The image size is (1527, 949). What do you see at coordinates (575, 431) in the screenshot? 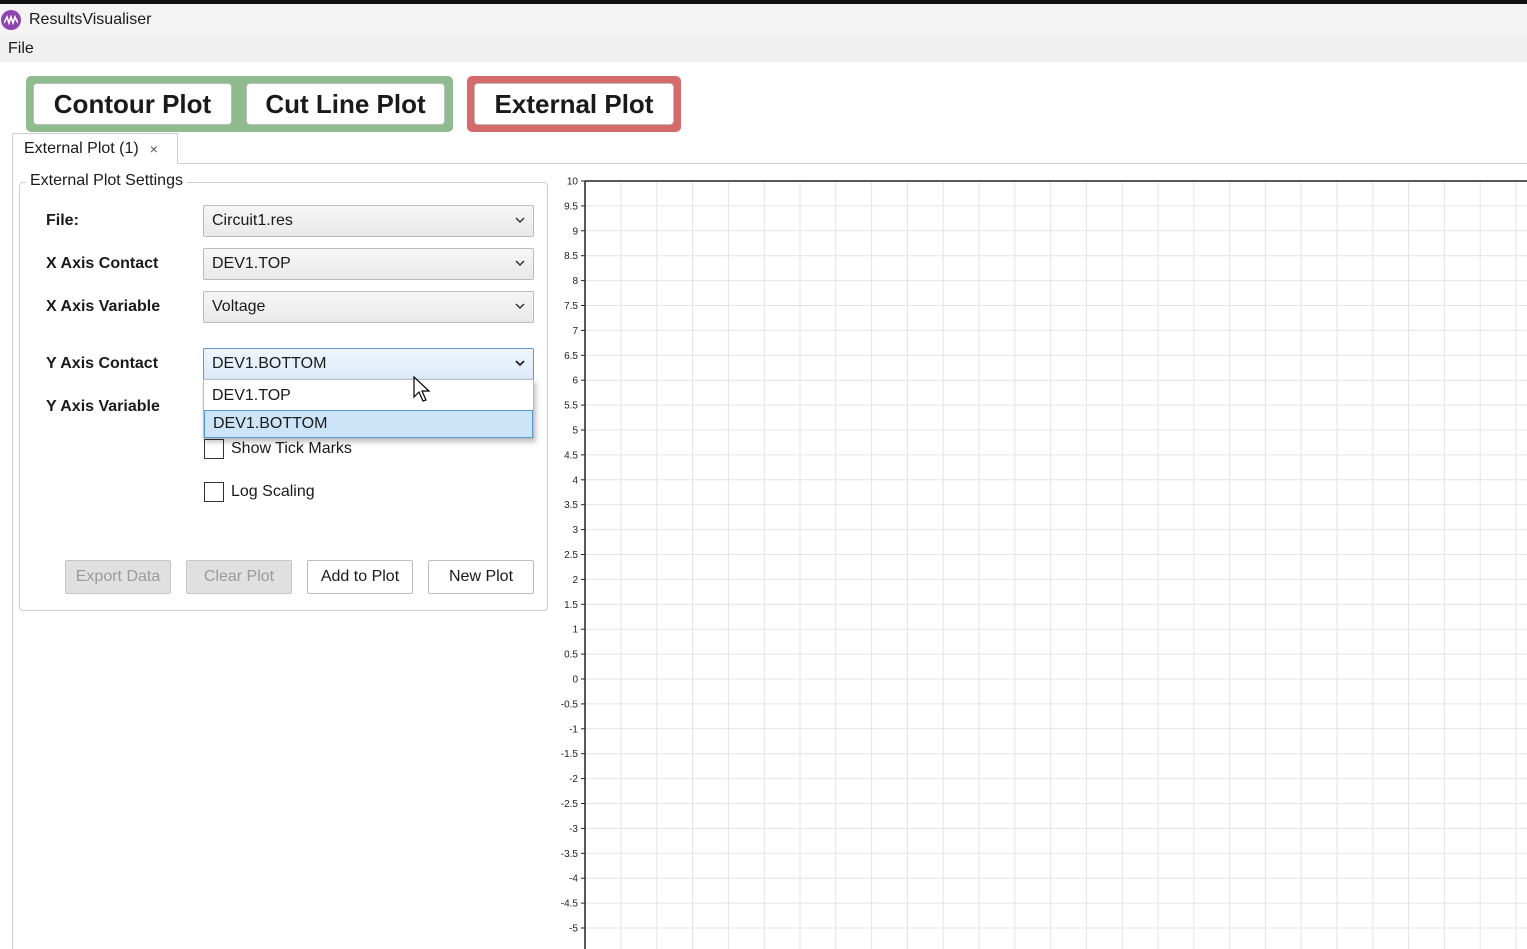
I see `y-tick-label: 5` at bounding box center [575, 431].